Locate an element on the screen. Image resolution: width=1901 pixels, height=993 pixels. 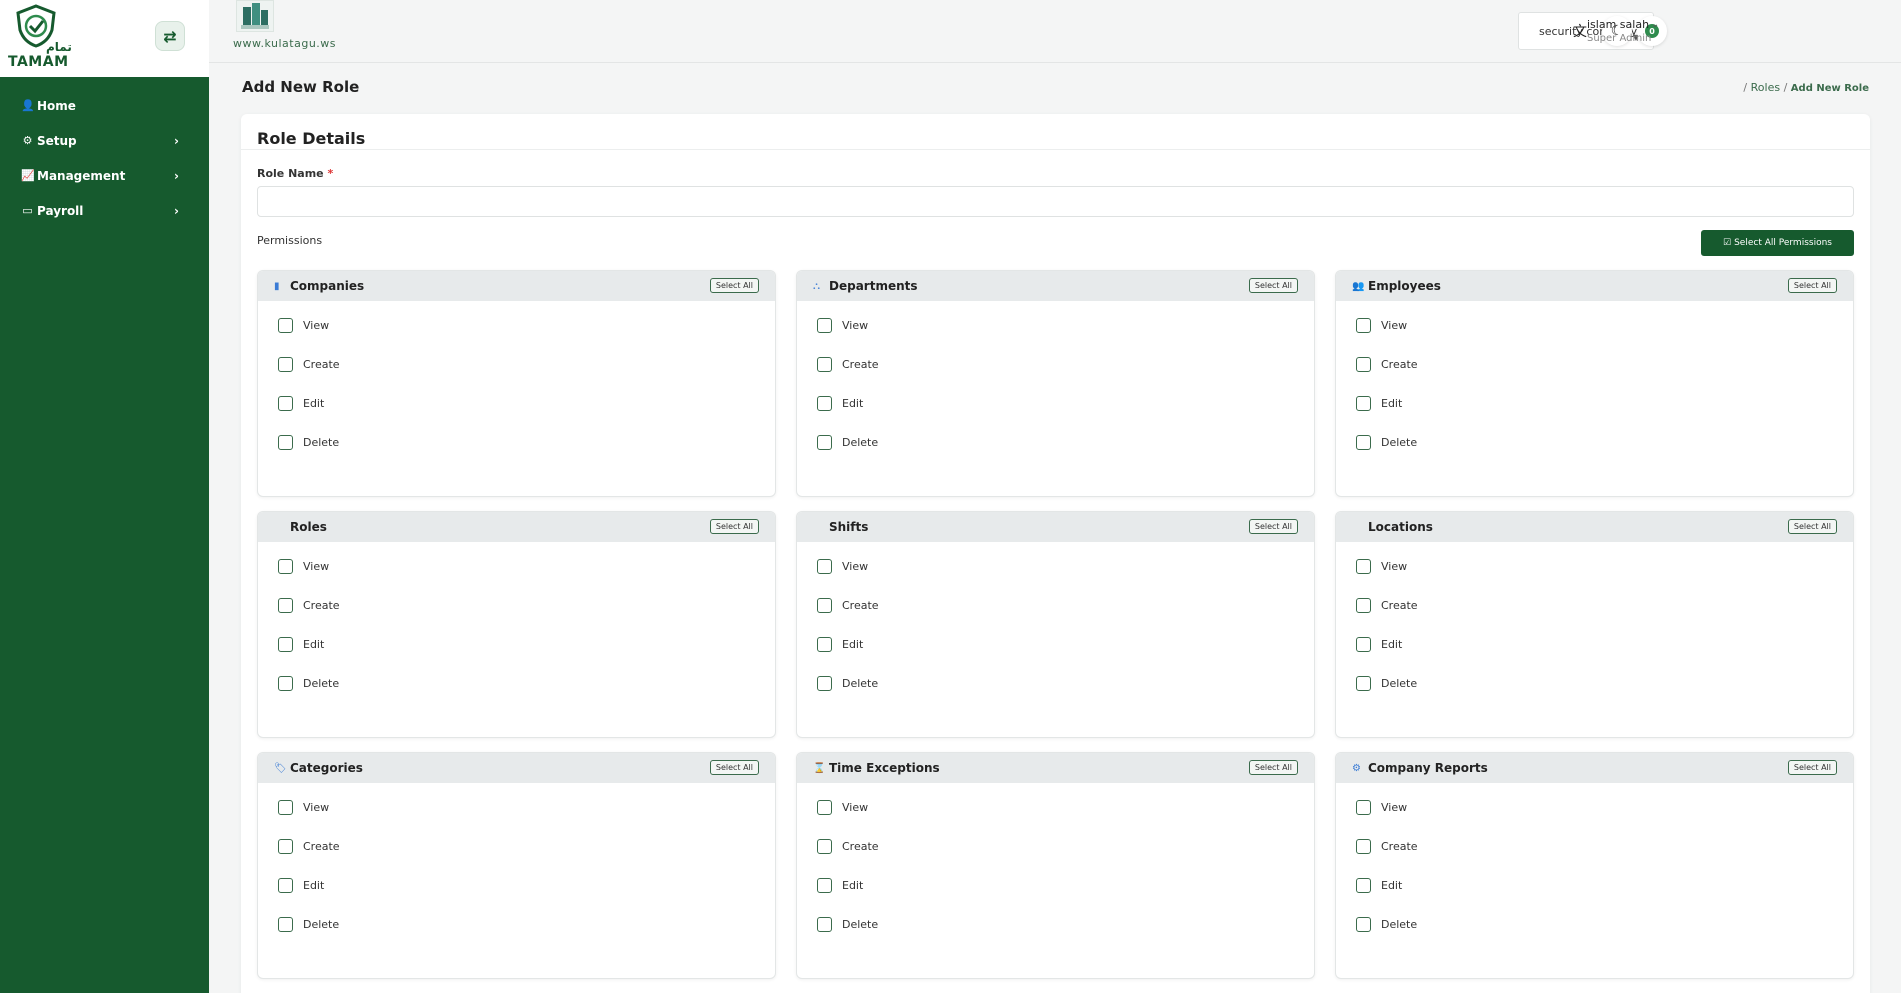
sidebar-item-setup: ⚙ Setup › is located at coordinates (104, 140).